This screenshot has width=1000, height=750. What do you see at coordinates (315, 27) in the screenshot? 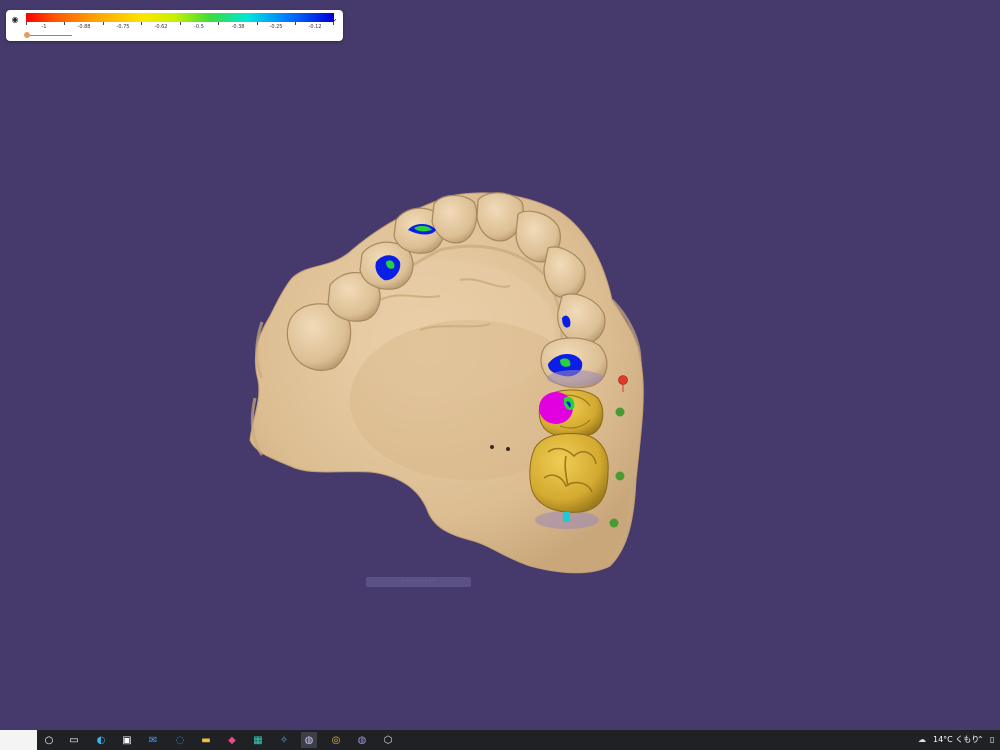
I see `scale-label: -0.12` at bounding box center [315, 27].